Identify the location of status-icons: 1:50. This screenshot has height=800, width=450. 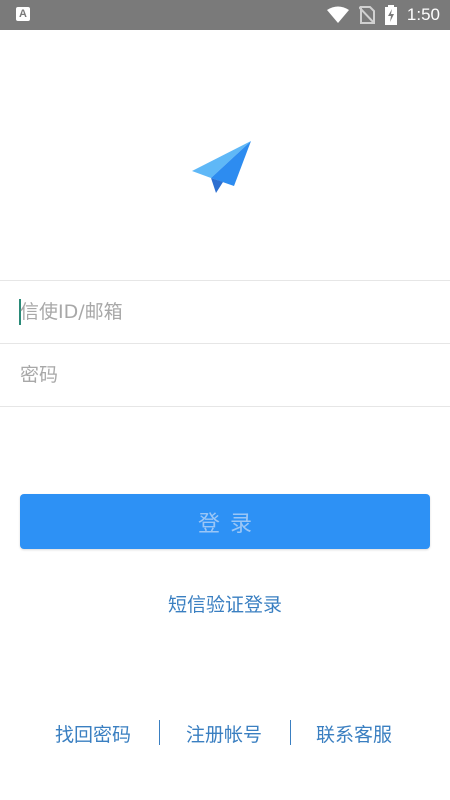
(383, 15).